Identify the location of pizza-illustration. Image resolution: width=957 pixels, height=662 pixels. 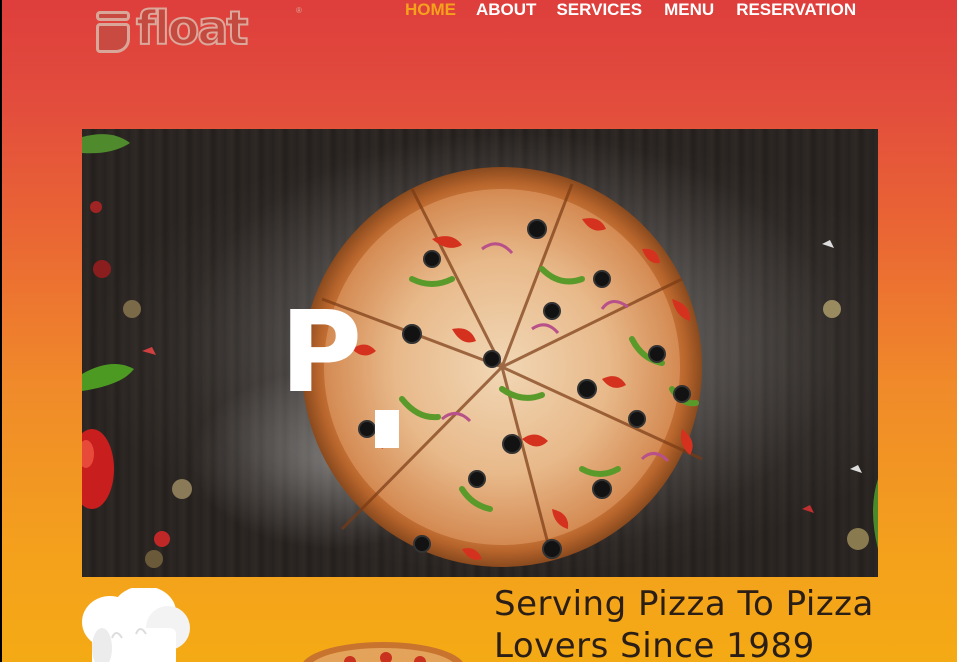
(383, 652).